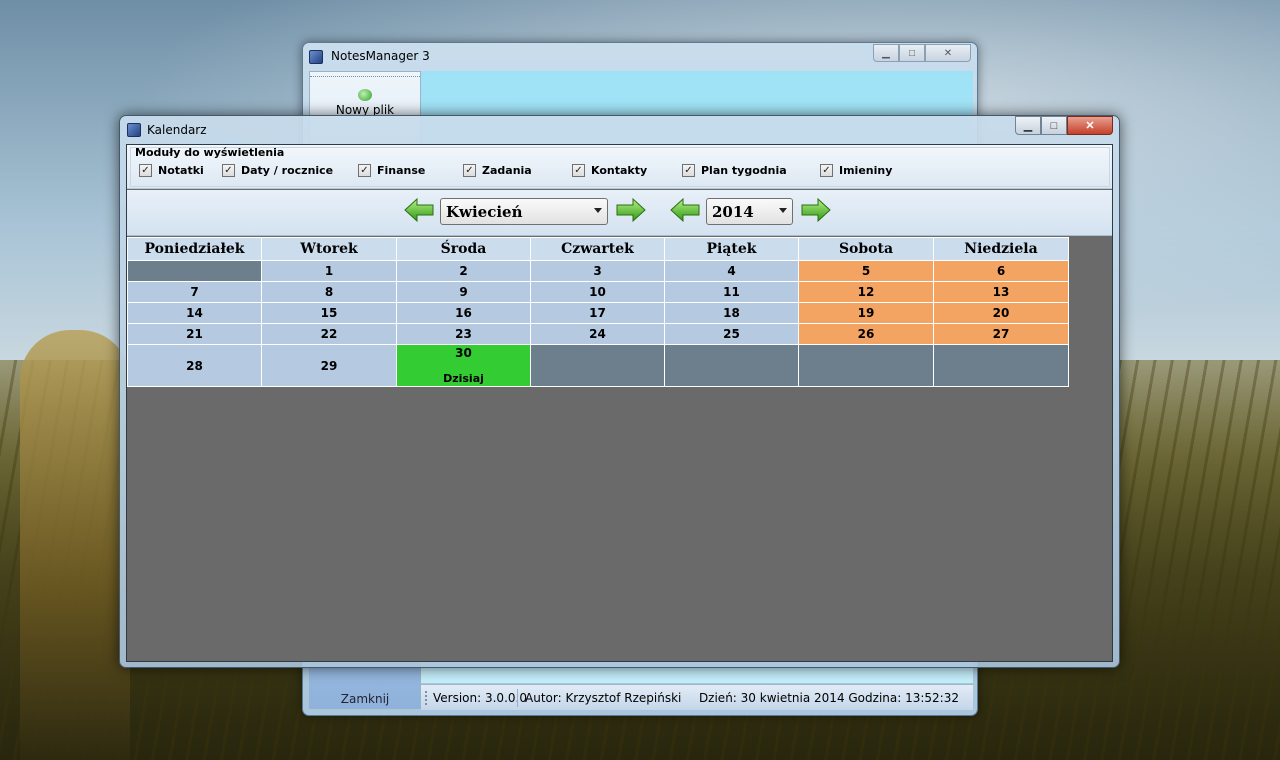 The height and width of the screenshot is (760, 1280). What do you see at coordinates (365, 699) in the screenshot?
I see `close-button: Zamknij` at bounding box center [365, 699].